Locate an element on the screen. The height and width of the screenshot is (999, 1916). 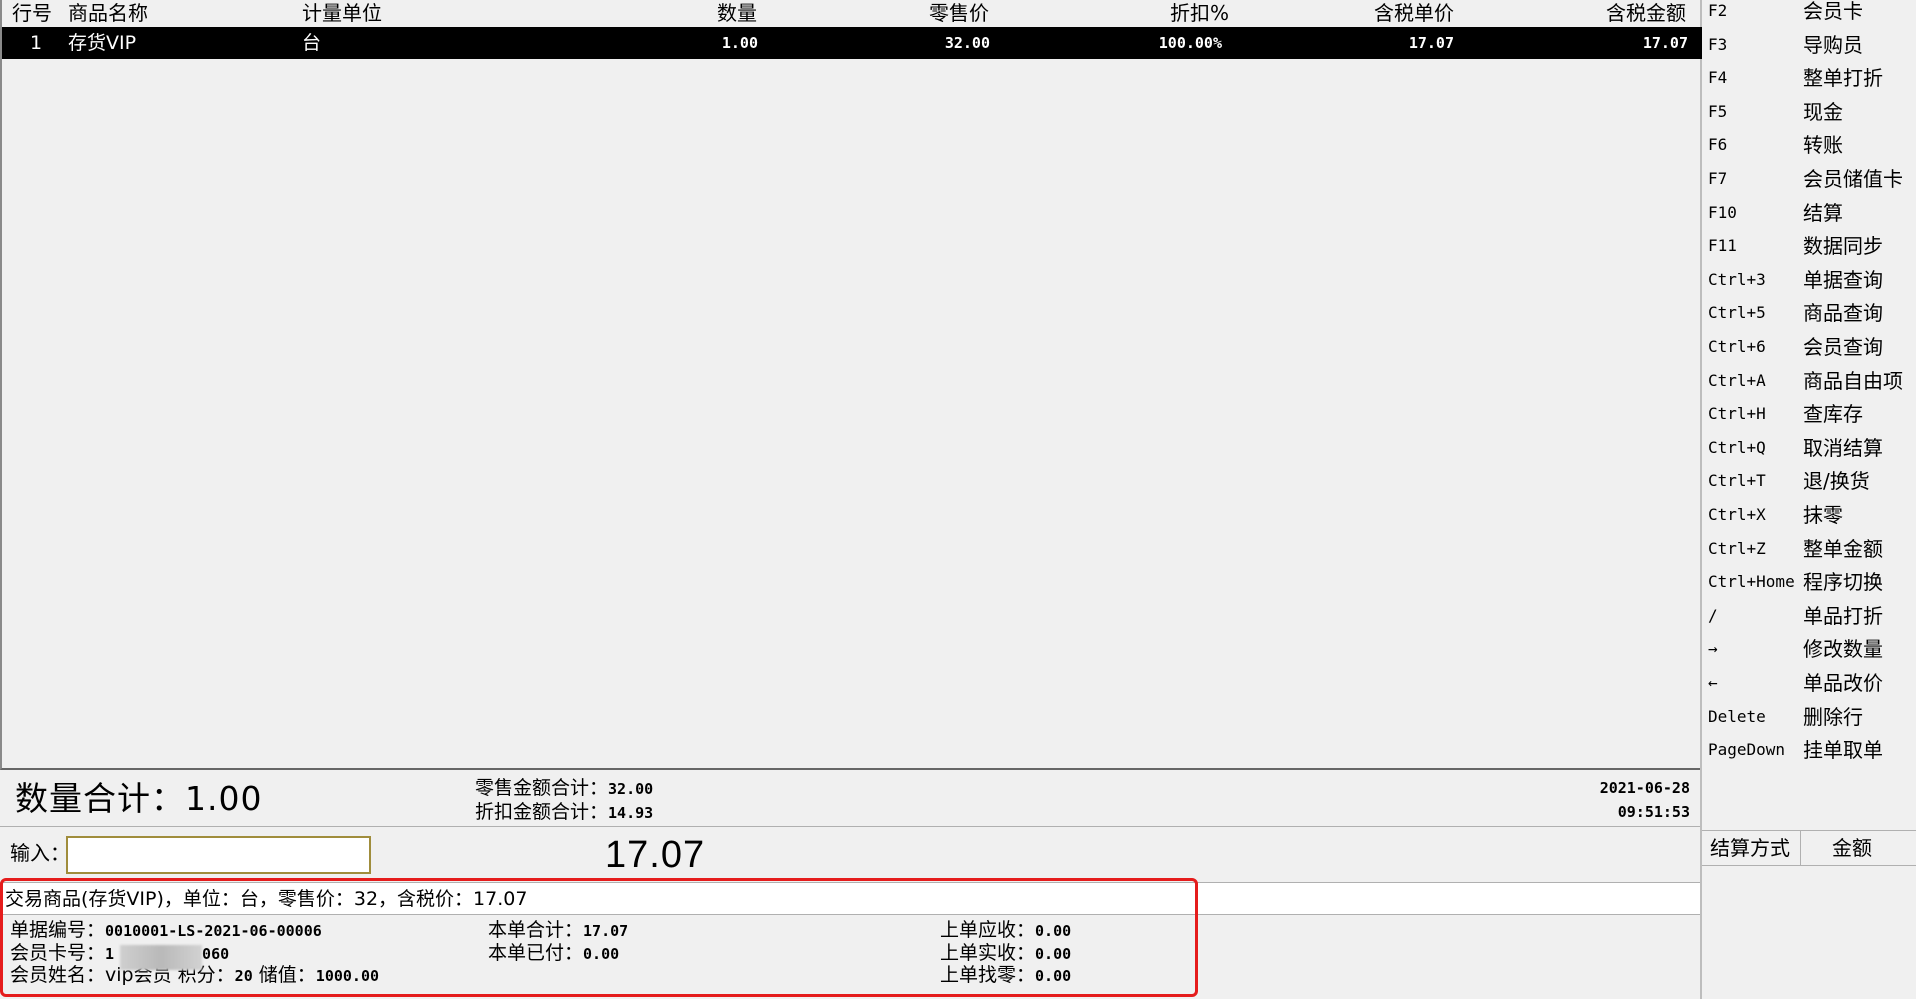
shortcut-action: 会员储值卡 is located at coordinates (1853, 179).